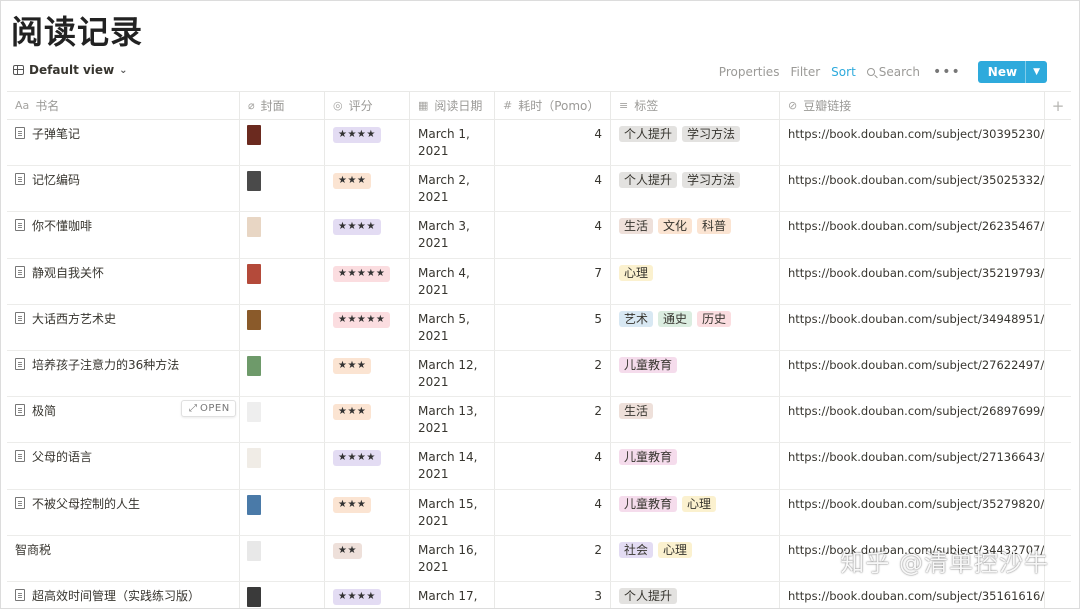 The width and height of the screenshot is (1080, 609). What do you see at coordinates (123, 281) in the screenshot?
I see `title-cell: 静观自我关怀` at bounding box center [123, 281].